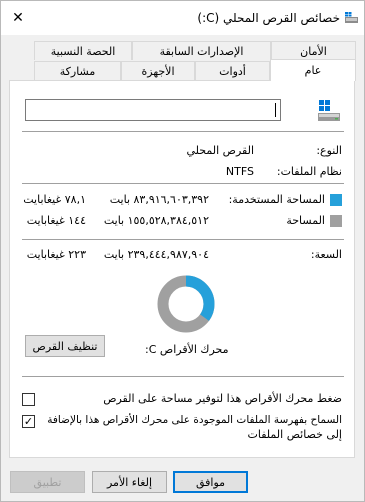 This screenshot has height=502, width=365. Describe the element at coordinates (336, 200) in the screenshot. I see `used-color-swatch` at that location.